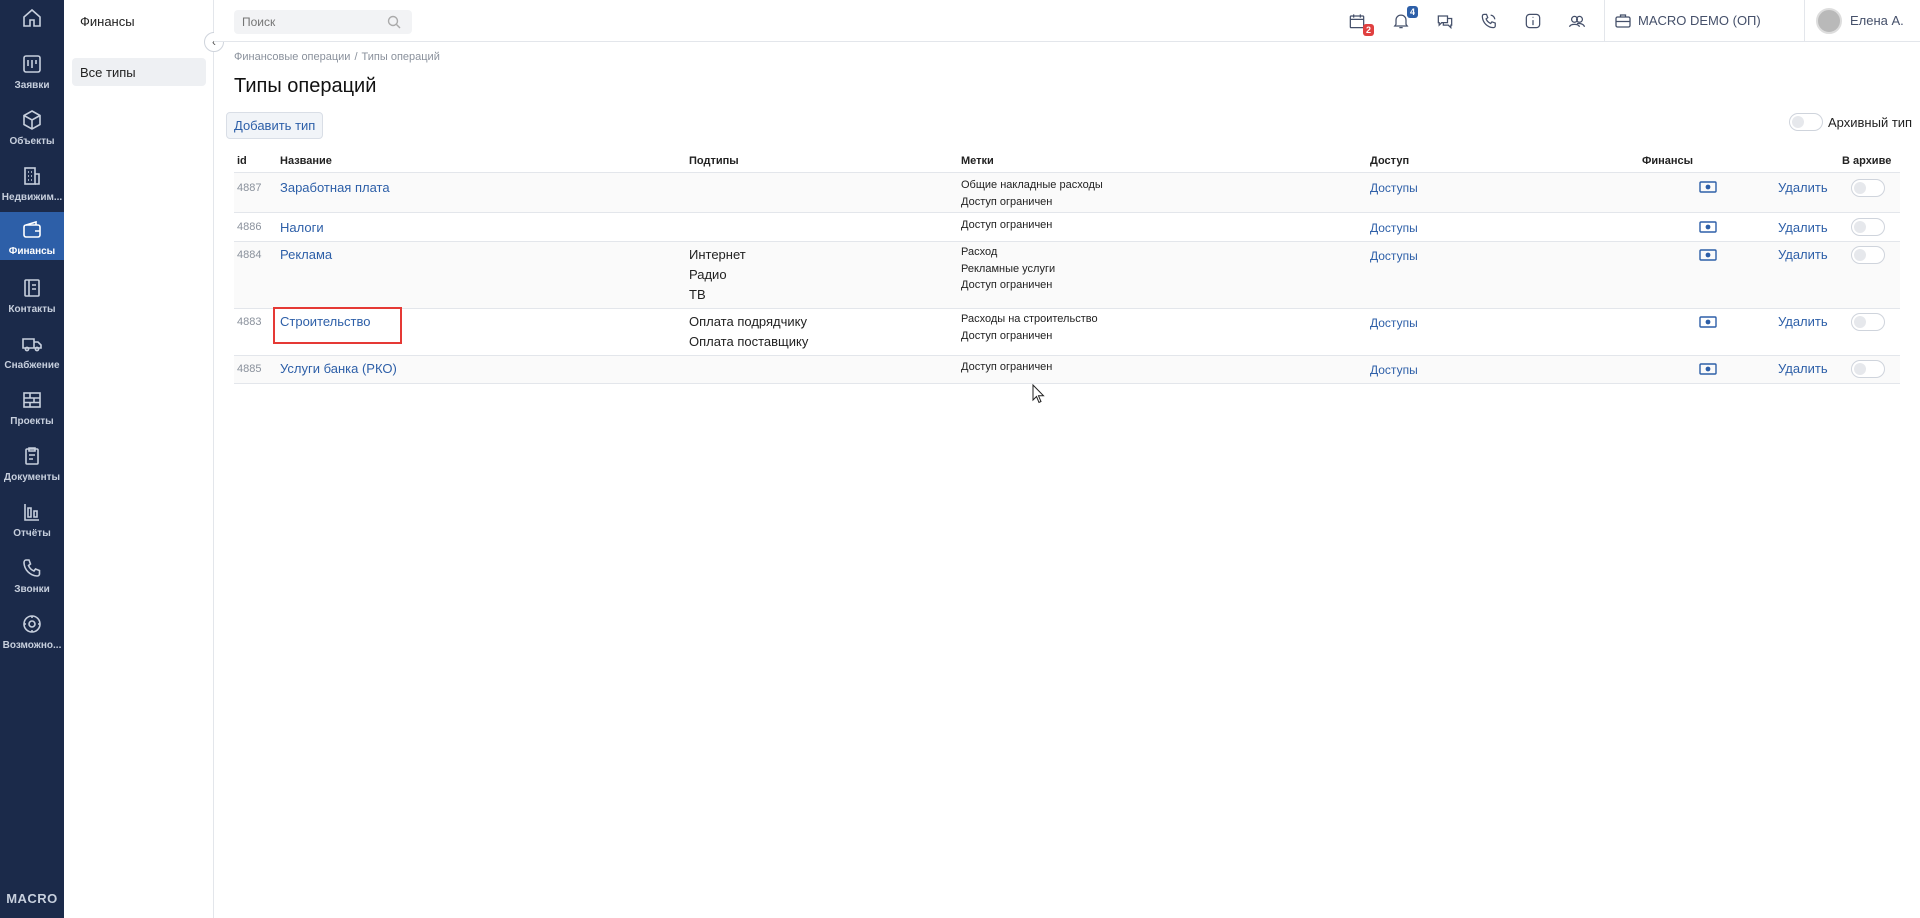  I want to click on cube-icon, so click(32, 120).